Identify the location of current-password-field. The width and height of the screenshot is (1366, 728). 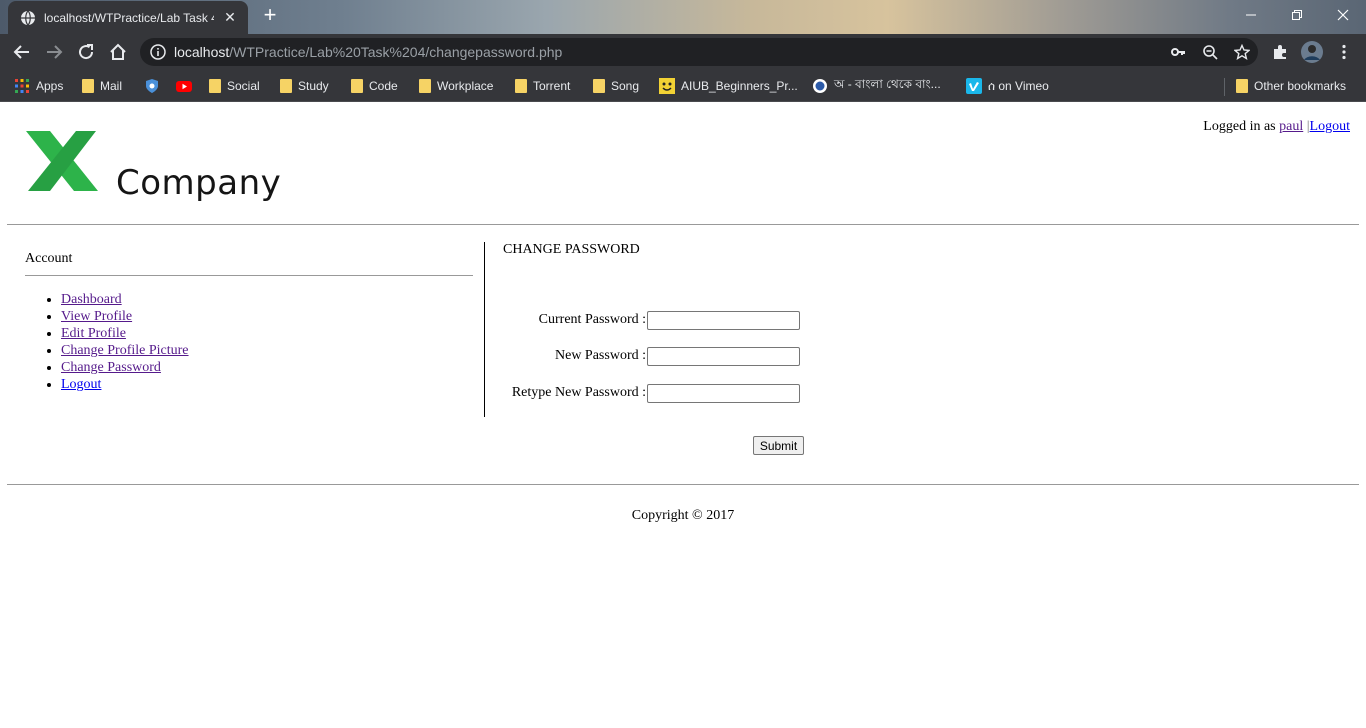
(723, 320).